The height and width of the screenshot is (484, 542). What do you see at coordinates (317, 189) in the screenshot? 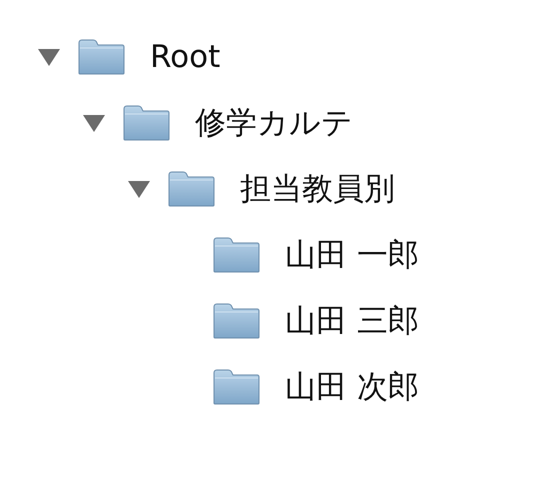
I see `tree-item-label: 担当教員別` at bounding box center [317, 189].